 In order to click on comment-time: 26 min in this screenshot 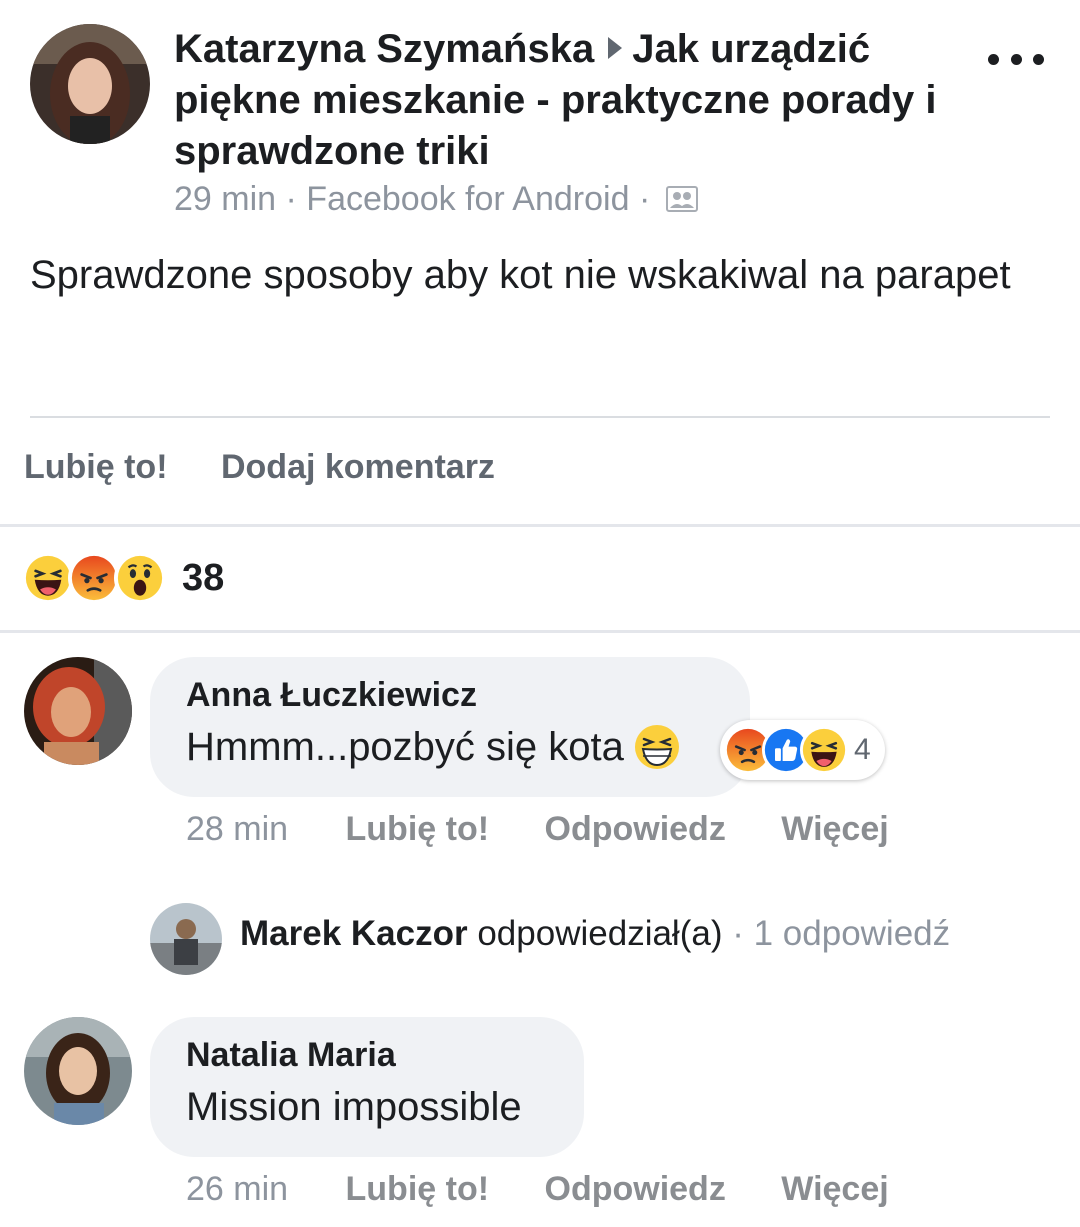, I will do `click(237, 1189)`.